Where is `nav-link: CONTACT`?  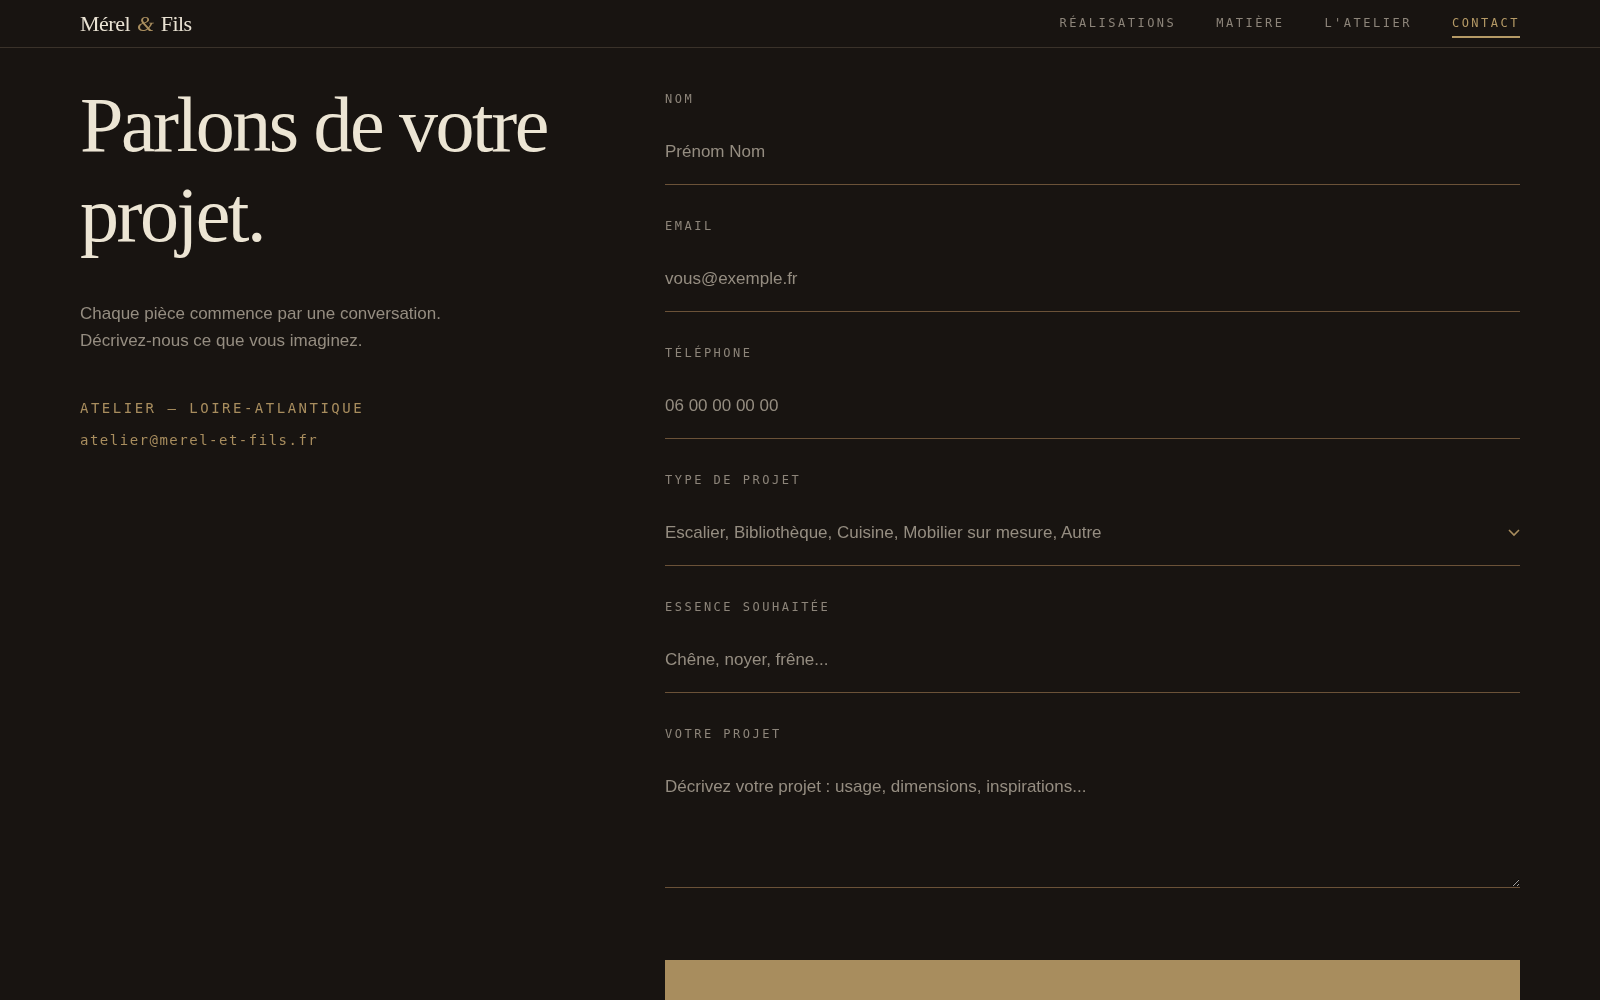 nav-link: CONTACT is located at coordinates (1485, 23).